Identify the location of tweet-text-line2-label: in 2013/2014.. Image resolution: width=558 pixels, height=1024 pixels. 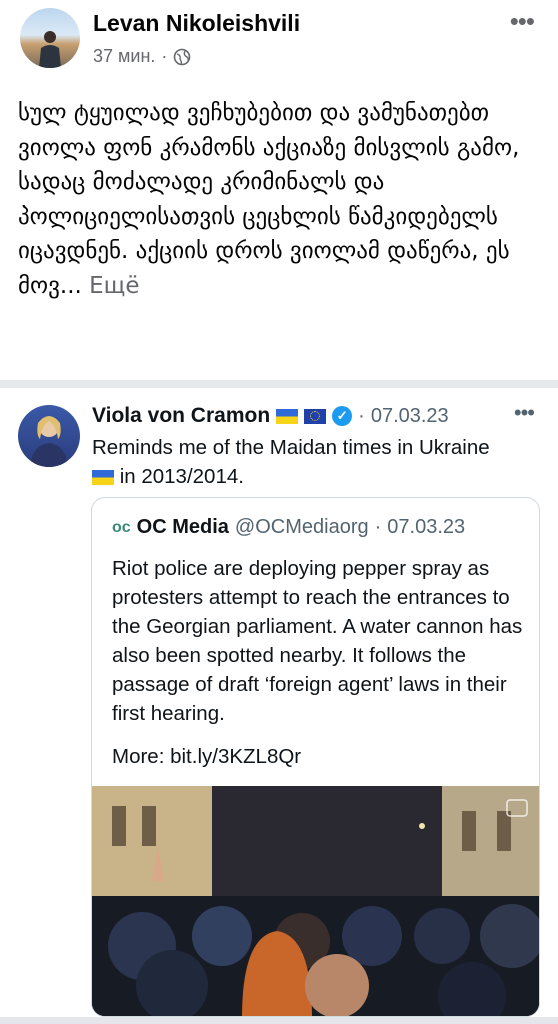
(181, 476).